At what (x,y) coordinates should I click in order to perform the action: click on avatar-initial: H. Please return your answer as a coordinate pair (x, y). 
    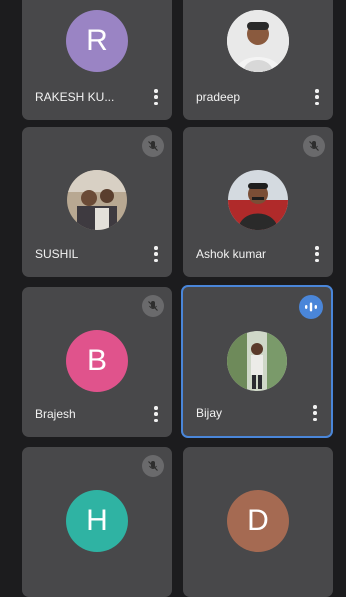
    Looking at the image, I should click on (97, 520).